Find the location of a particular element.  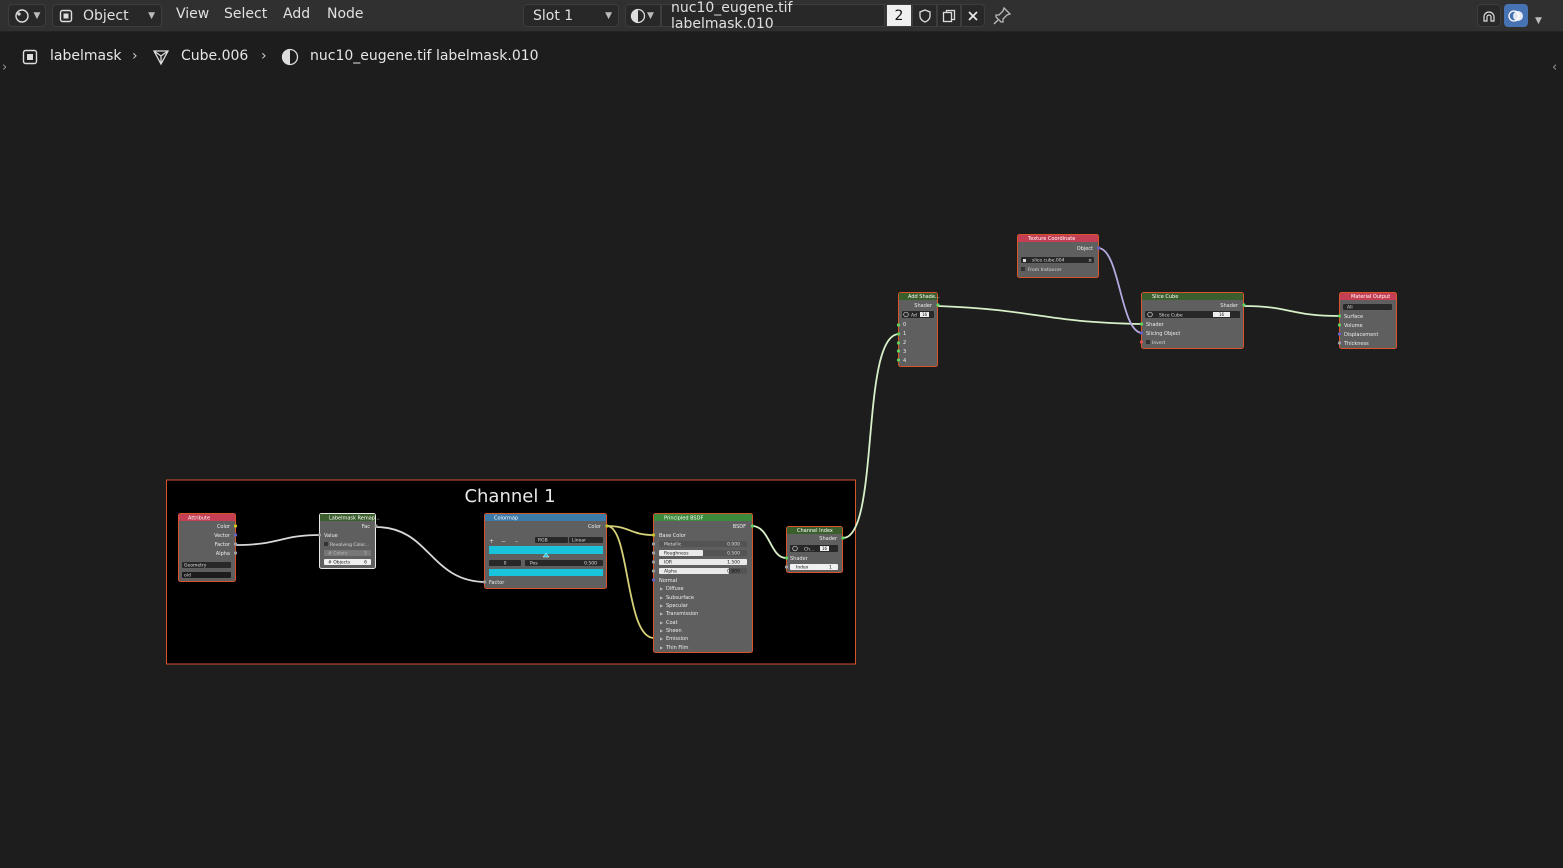

editor-type-dropdown: ▼ is located at coordinates (27, 15).